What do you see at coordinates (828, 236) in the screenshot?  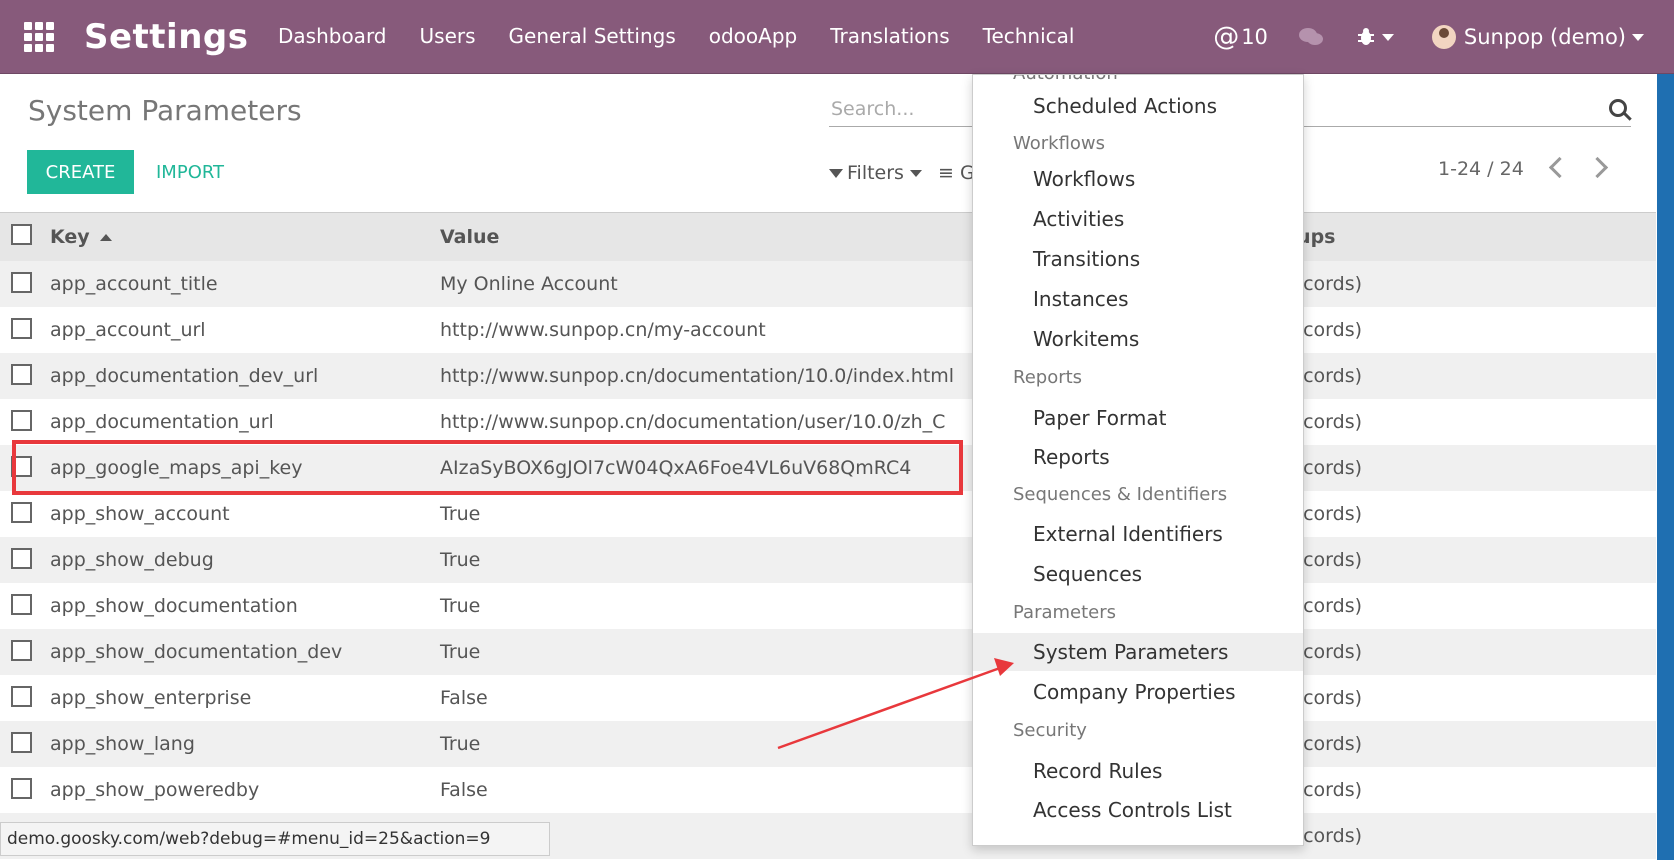 I see `table-header: Key Value oups` at bounding box center [828, 236].